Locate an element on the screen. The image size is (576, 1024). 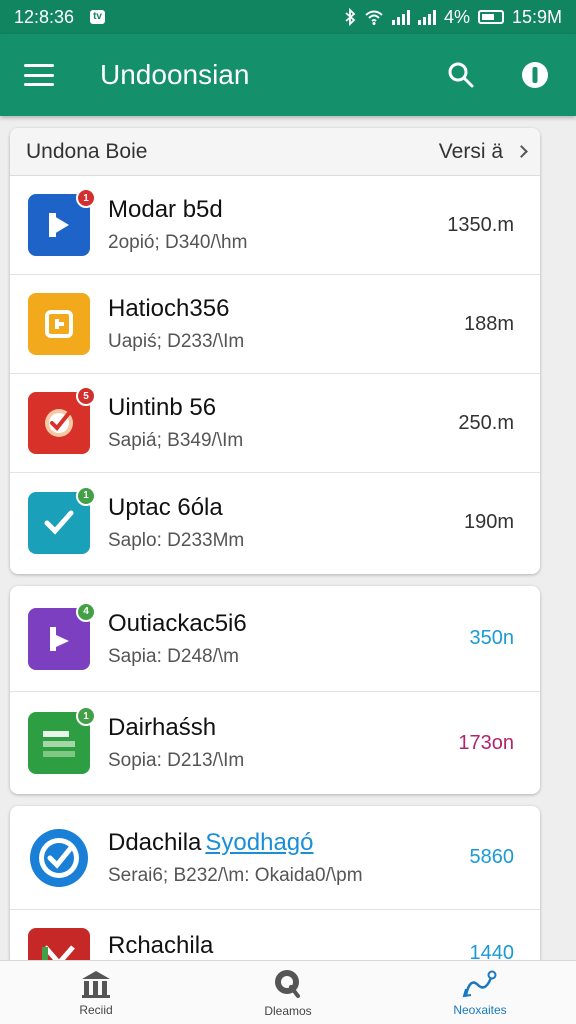
app-size: 350n is located at coordinates (492, 638).